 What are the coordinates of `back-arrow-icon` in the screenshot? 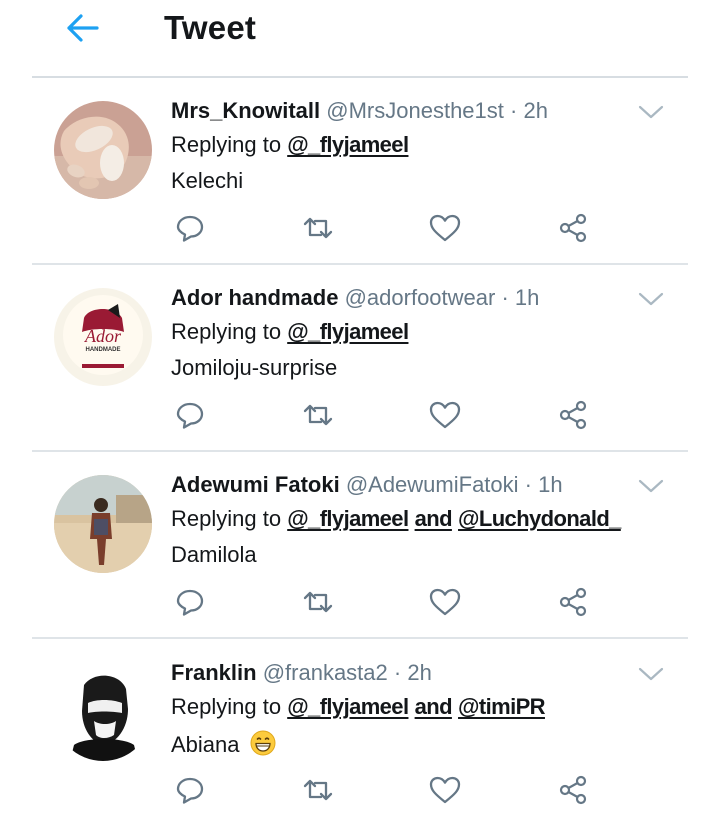 It's located at (83, 28).